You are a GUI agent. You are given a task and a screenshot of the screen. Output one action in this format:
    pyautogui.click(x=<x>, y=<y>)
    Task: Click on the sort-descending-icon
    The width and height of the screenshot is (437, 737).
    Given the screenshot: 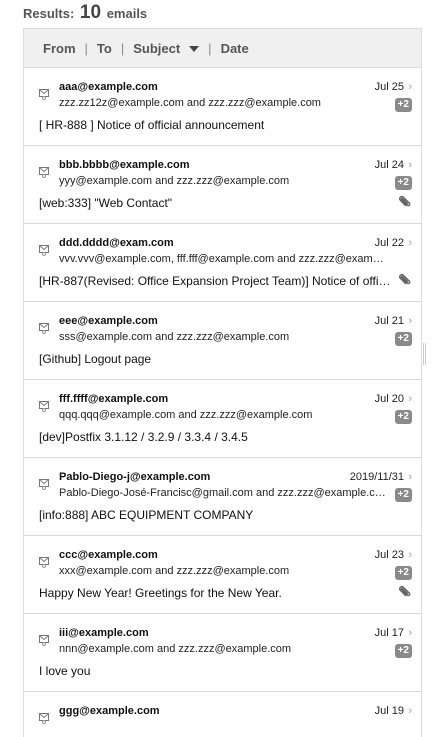 What is the action you would take?
    pyautogui.click(x=194, y=49)
    